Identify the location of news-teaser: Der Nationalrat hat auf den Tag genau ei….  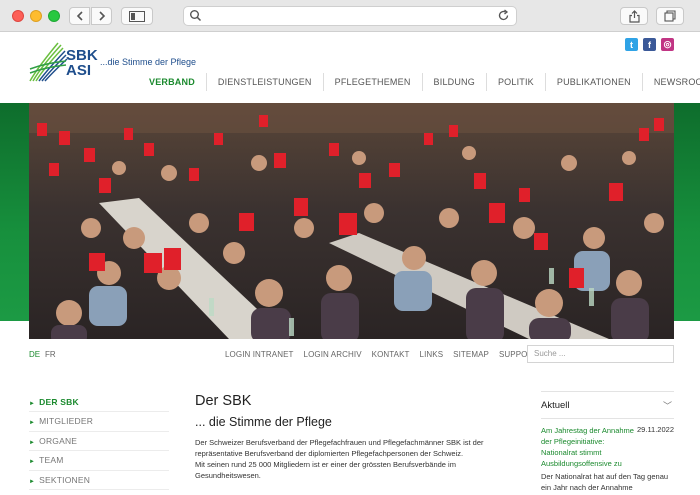
(605, 482).